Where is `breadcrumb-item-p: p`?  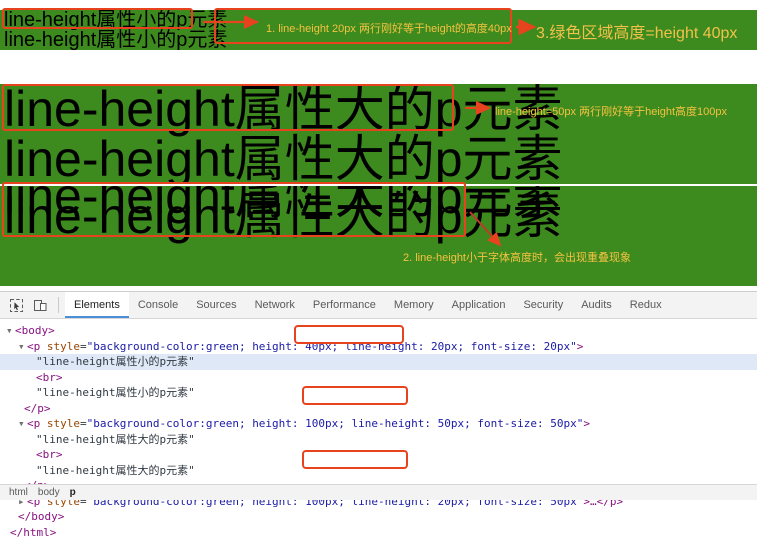 breadcrumb-item-p: p is located at coordinates (73, 492).